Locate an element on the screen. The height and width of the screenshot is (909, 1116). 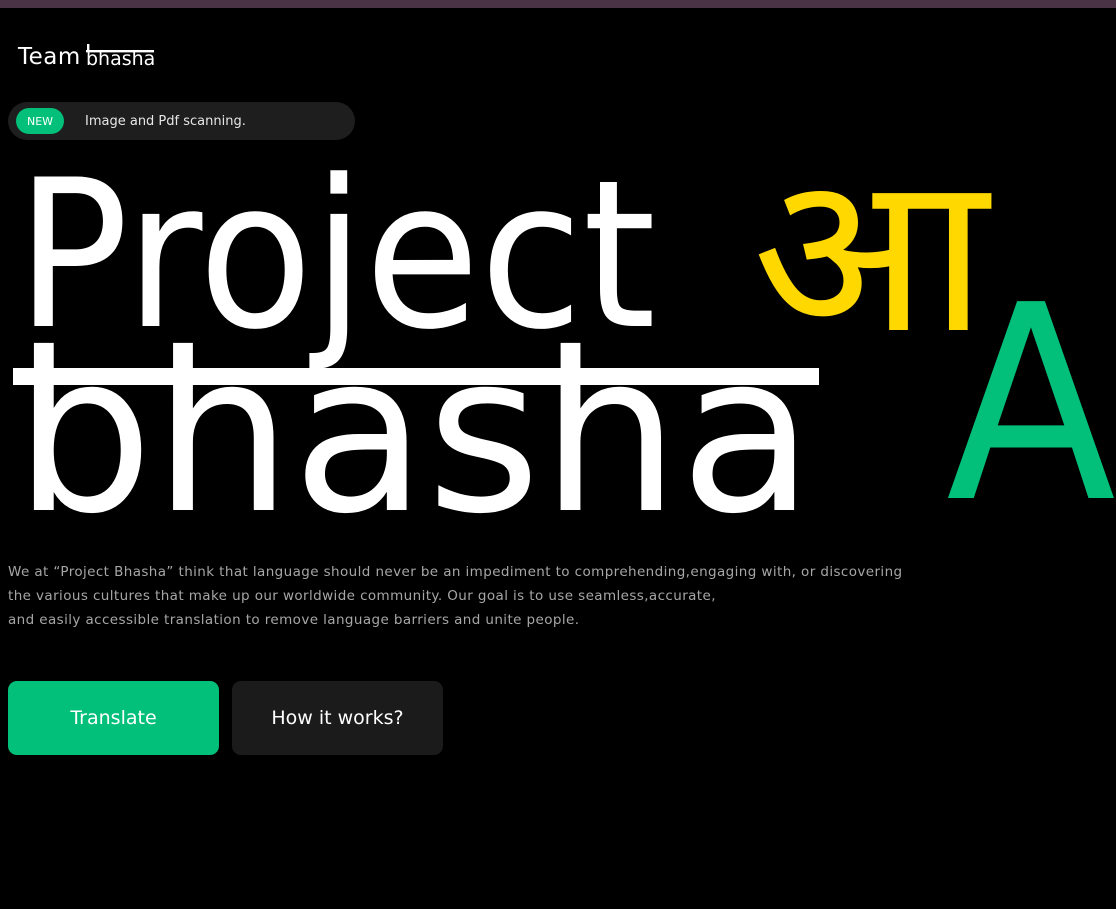
how-it-works-button: How it works? is located at coordinates (337, 718).